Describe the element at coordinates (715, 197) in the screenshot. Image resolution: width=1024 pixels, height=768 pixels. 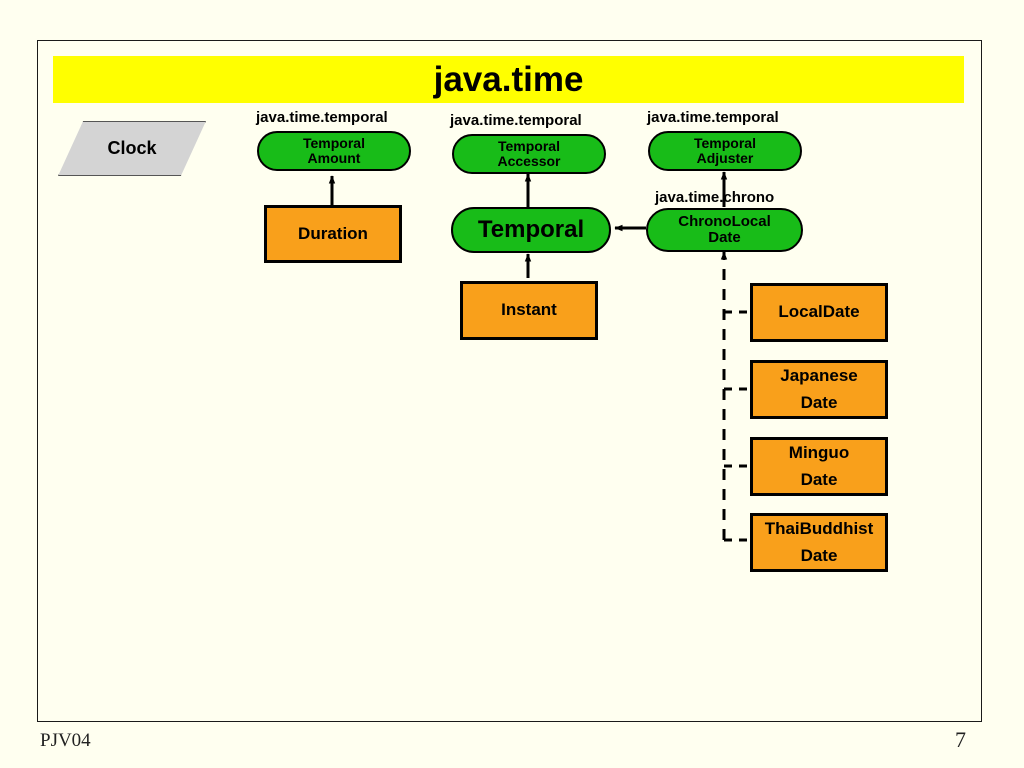
I see `package-label-chronolocaldate: java.time.chrono` at that location.